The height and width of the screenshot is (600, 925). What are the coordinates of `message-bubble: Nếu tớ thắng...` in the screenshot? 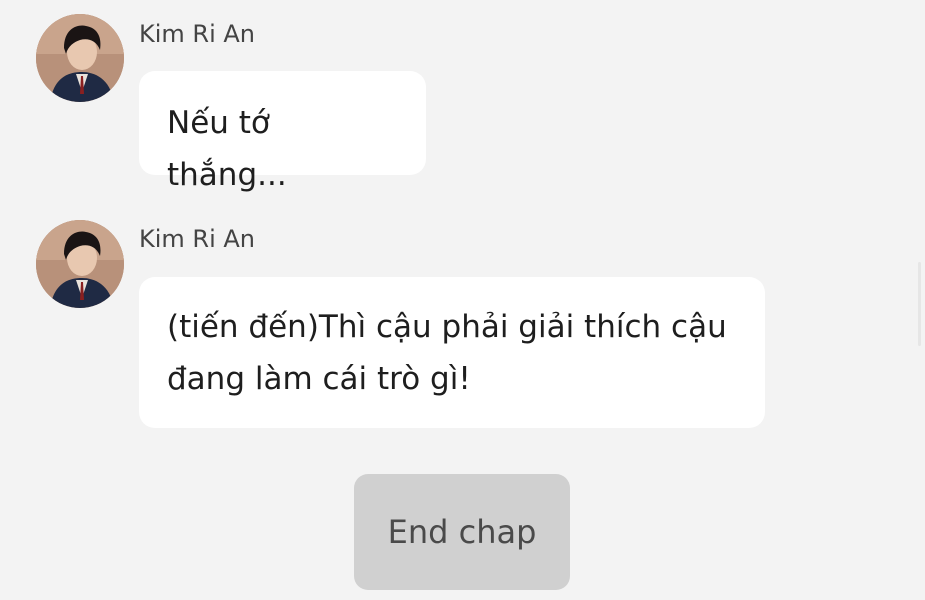 It's located at (282, 132).